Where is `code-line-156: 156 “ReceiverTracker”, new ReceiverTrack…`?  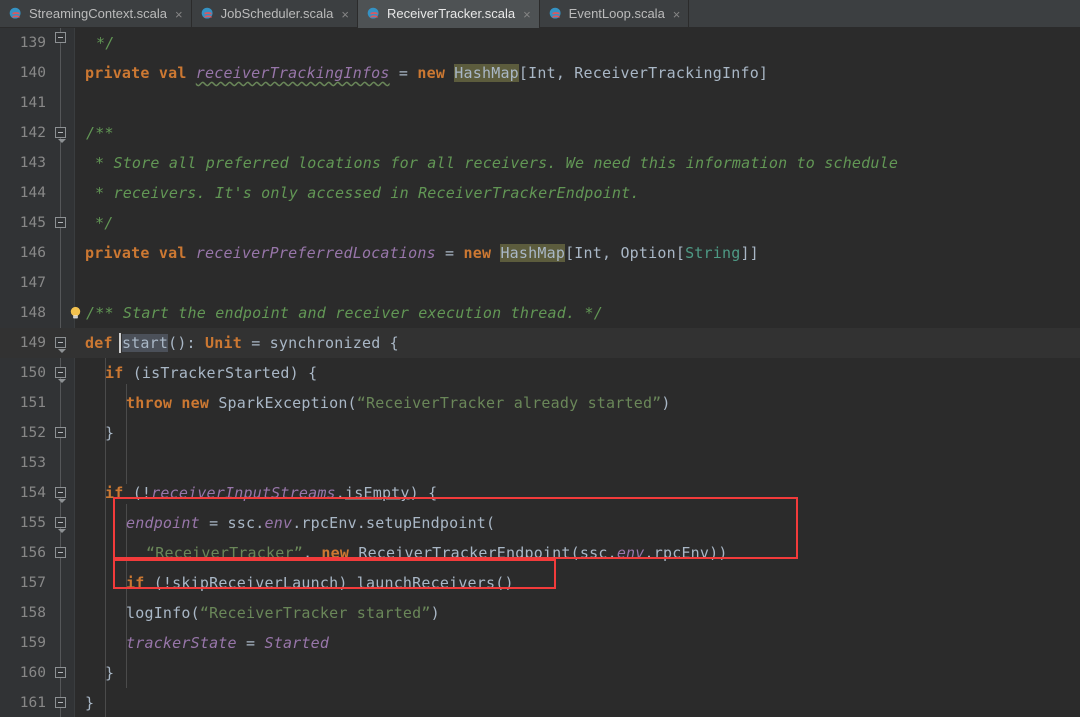
code-line-156: 156 “ReceiverTracker”, new ReceiverTrack… is located at coordinates (540, 553).